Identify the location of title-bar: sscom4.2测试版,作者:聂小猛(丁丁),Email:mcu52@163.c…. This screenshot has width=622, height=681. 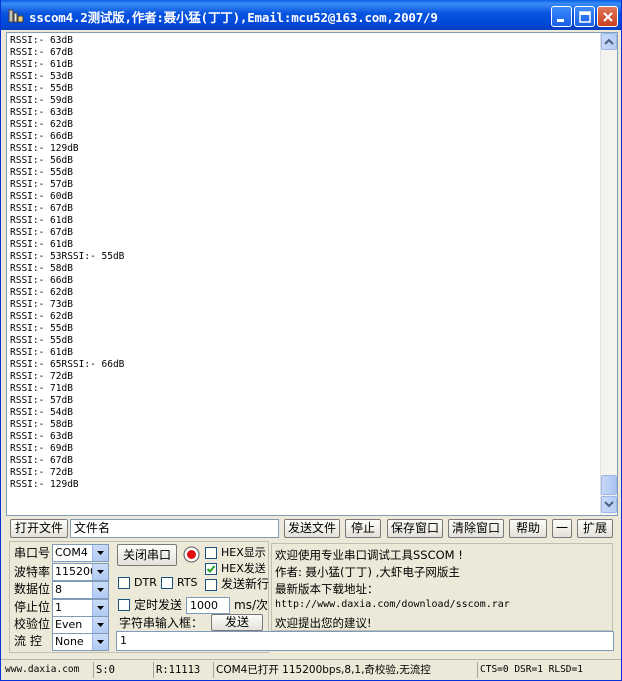
(311, 15).